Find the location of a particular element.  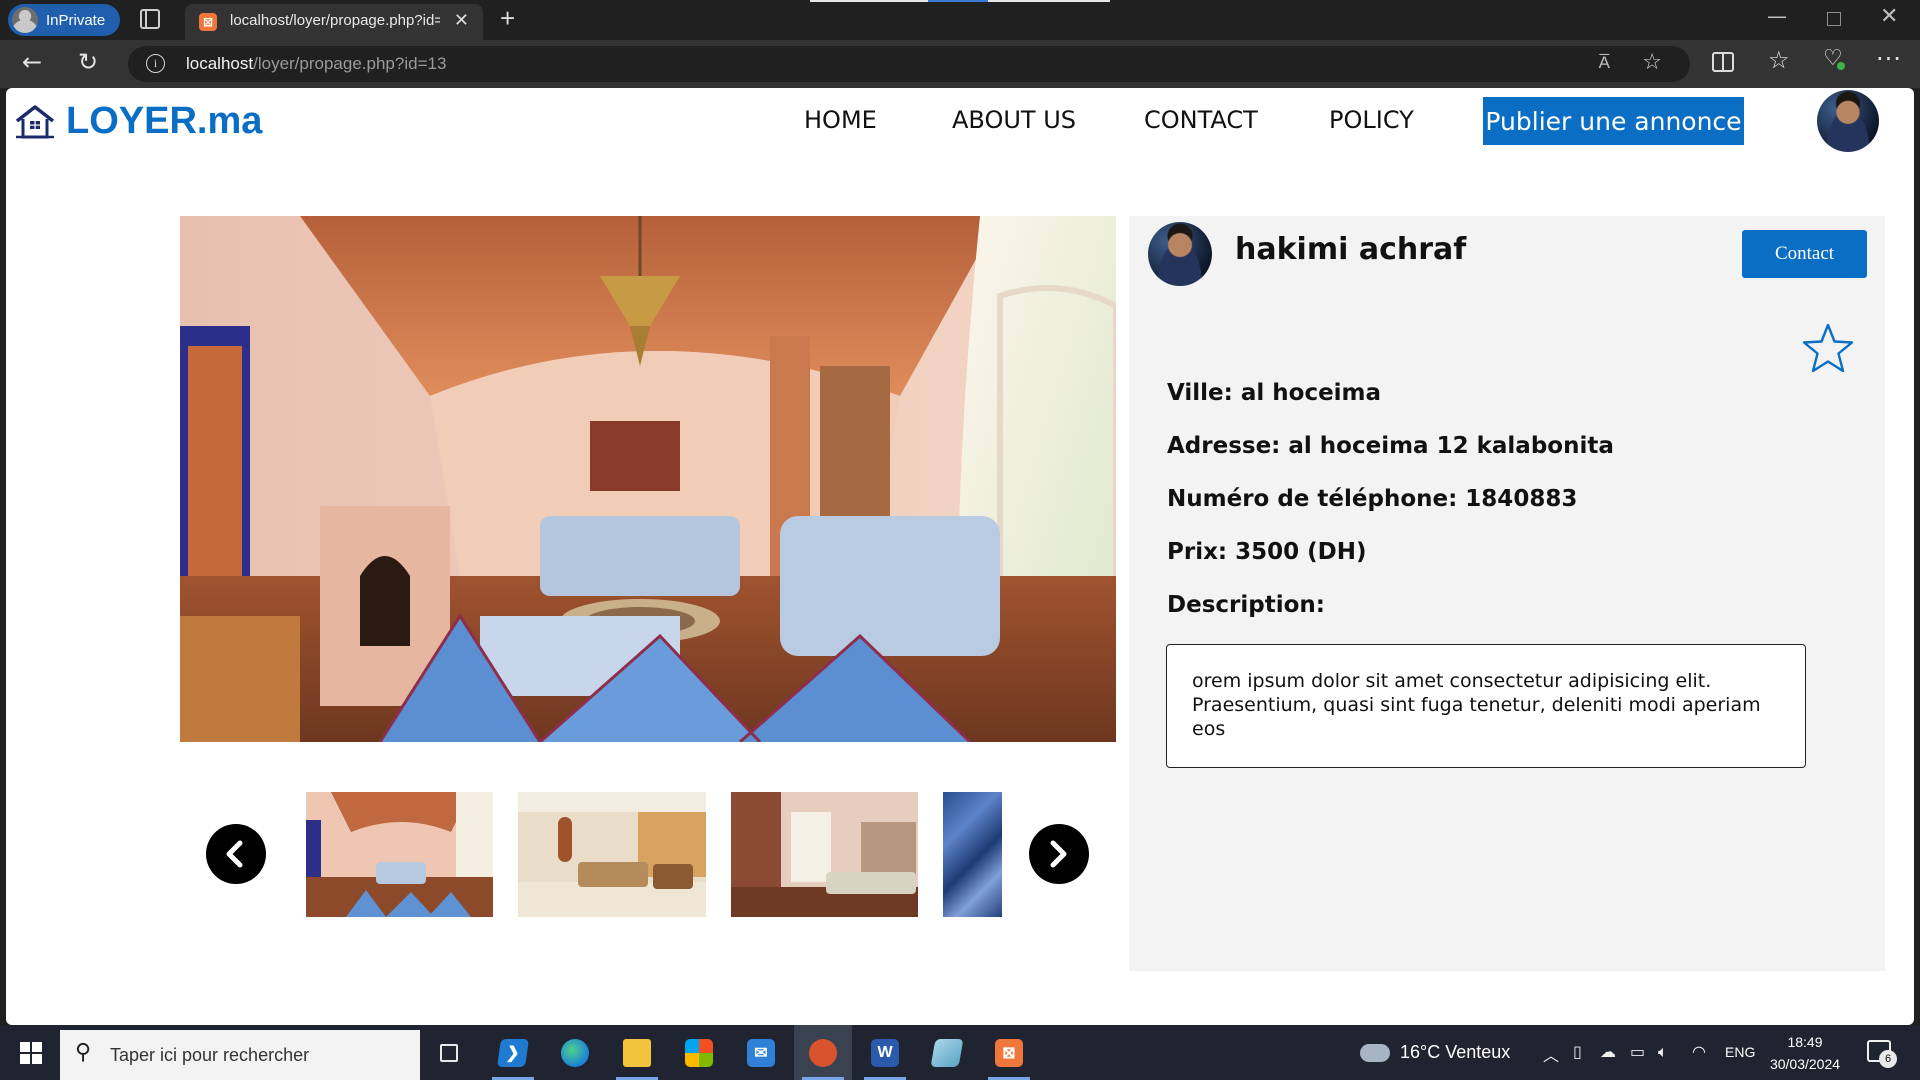

browser-tab: ⊠ localhost/loyer/propage.php?id=13 ✕ is located at coordinates (334, 22).